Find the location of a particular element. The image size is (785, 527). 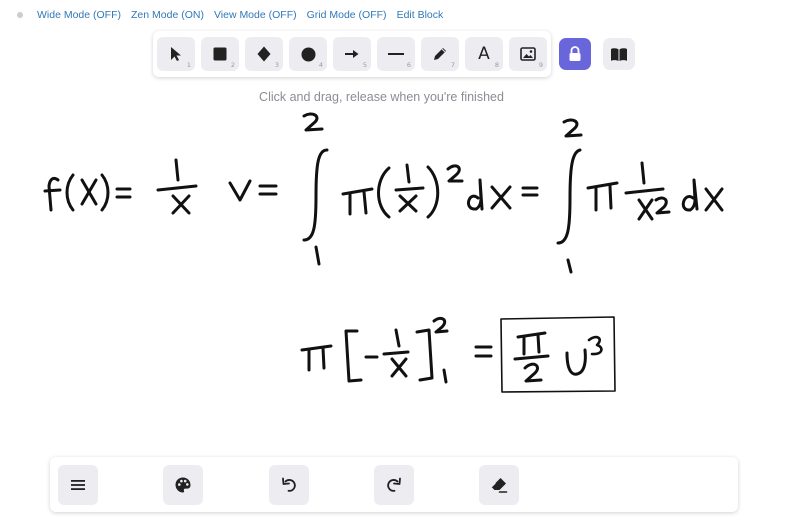

library-button is located at coordinates (619, 54).